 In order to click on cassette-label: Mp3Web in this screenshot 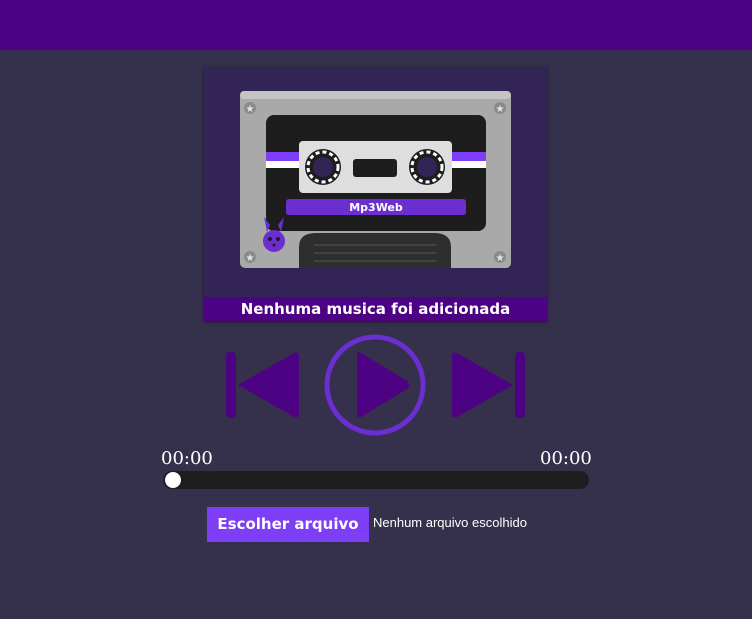, I will do `click(376, 207)`.